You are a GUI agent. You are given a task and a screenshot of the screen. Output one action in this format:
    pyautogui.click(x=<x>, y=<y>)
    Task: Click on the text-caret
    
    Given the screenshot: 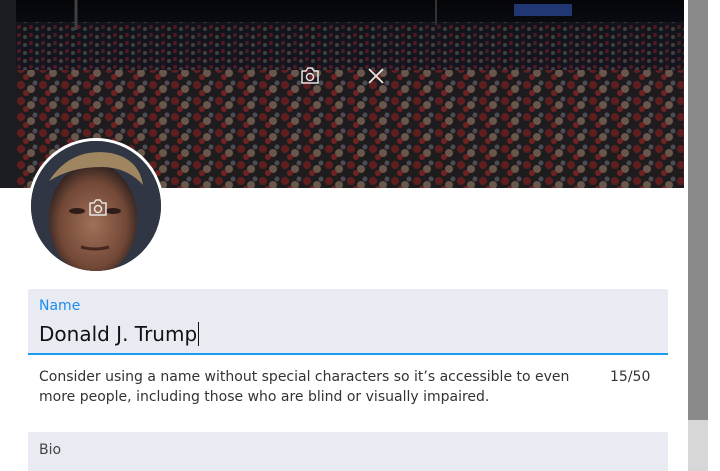 What is the action you would take?
    pyautogui.click(x=199, y=334)
    